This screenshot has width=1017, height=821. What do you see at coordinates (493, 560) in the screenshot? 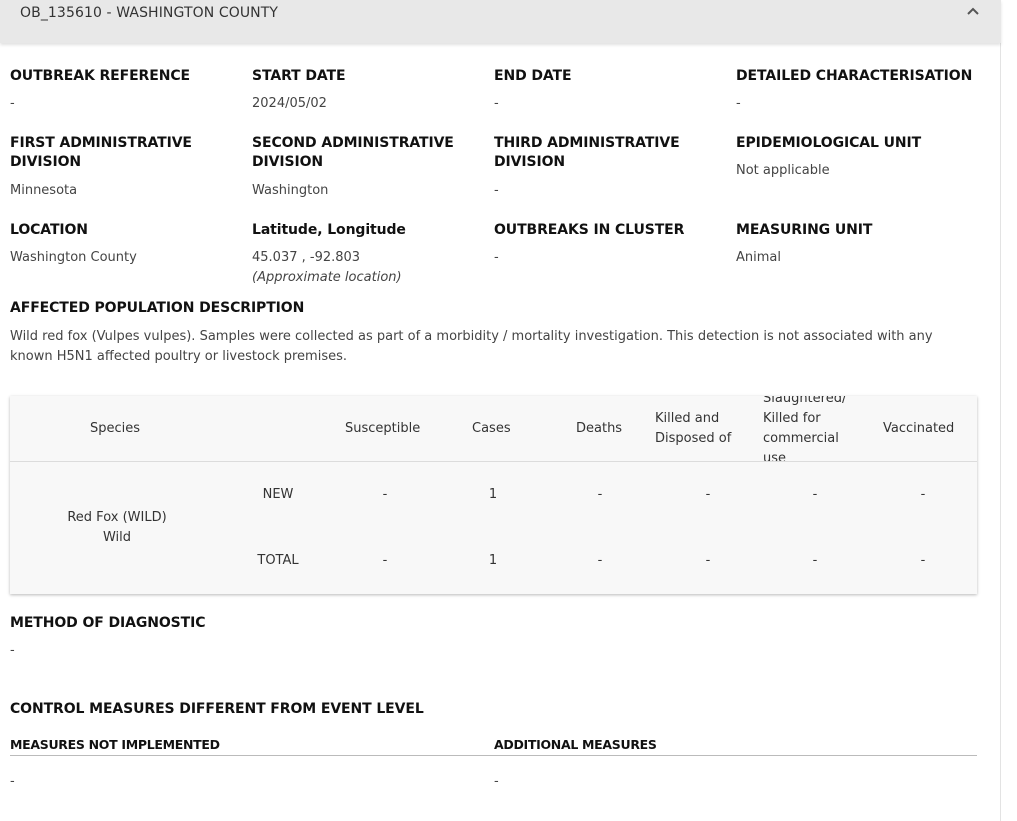
I see `total-cases: 1` at bounding box center [493, 560].